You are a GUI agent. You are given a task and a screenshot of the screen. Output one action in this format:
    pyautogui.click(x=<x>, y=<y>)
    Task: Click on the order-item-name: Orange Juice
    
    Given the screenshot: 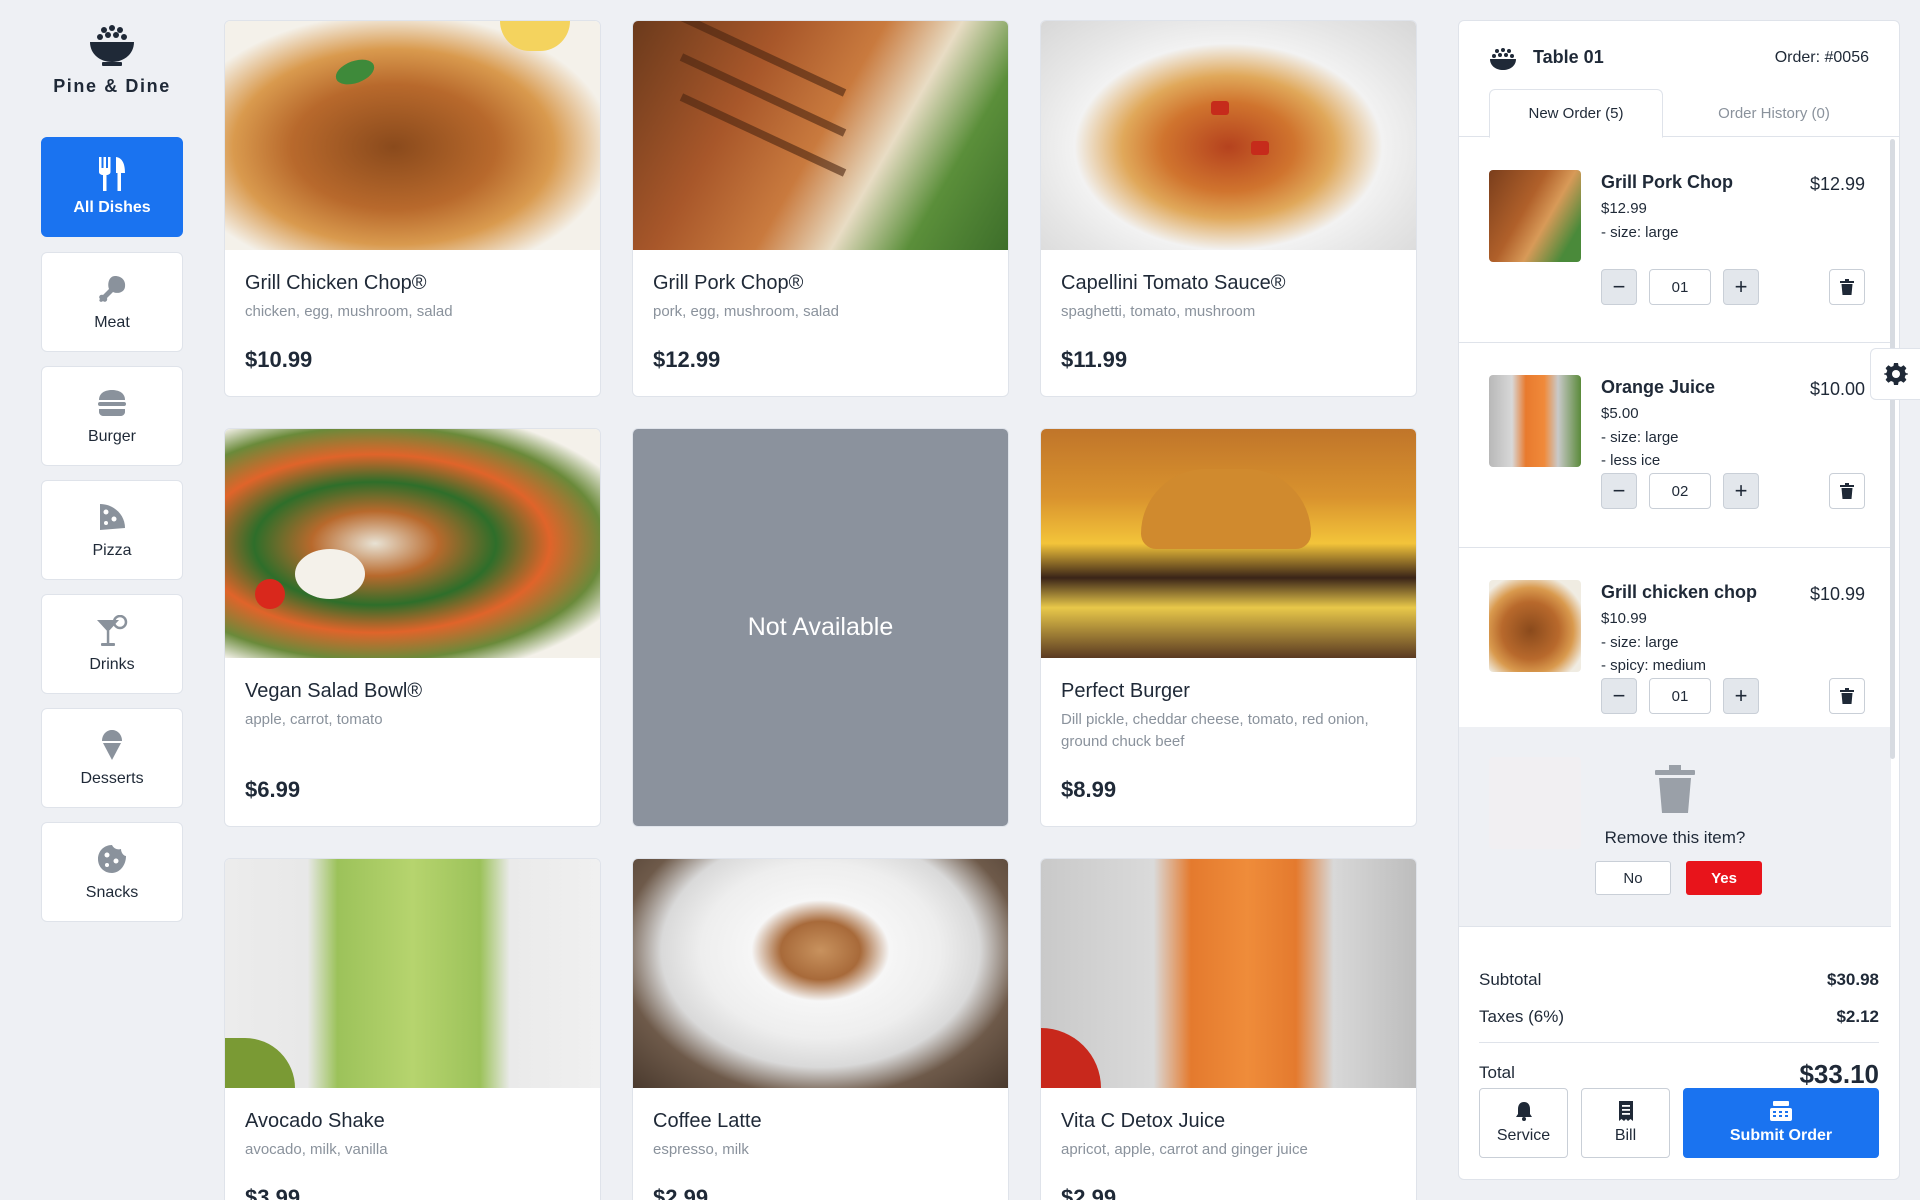 What is the action you would take?
    pyautogui.click(x=1658, y=387)
    